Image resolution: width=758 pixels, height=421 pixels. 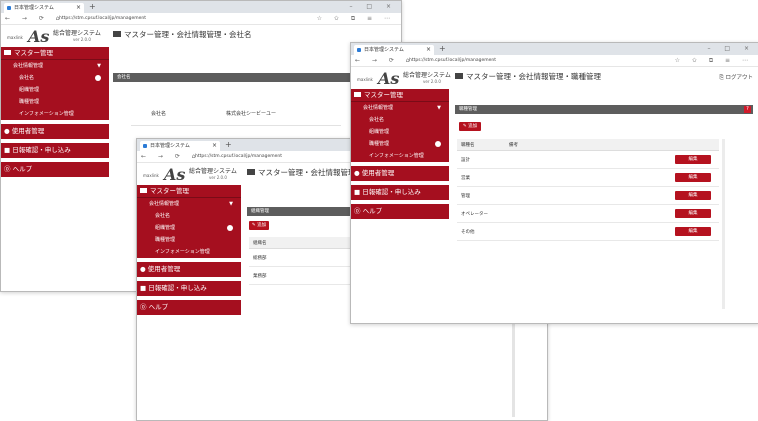 What do you see at coordinates (588, 231) in the screenshot?
I see `table-row: その他 編集` at bounding box center [588, 231].